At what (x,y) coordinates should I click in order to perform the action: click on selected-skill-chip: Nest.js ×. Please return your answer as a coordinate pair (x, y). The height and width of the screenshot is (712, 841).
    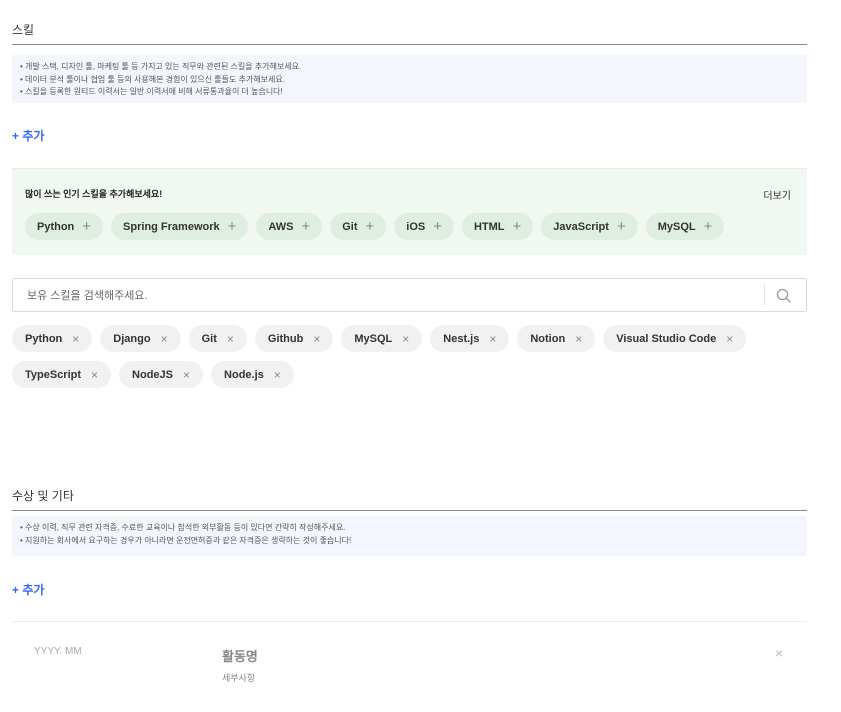
    Looking at the image, I should click on (470, 338).